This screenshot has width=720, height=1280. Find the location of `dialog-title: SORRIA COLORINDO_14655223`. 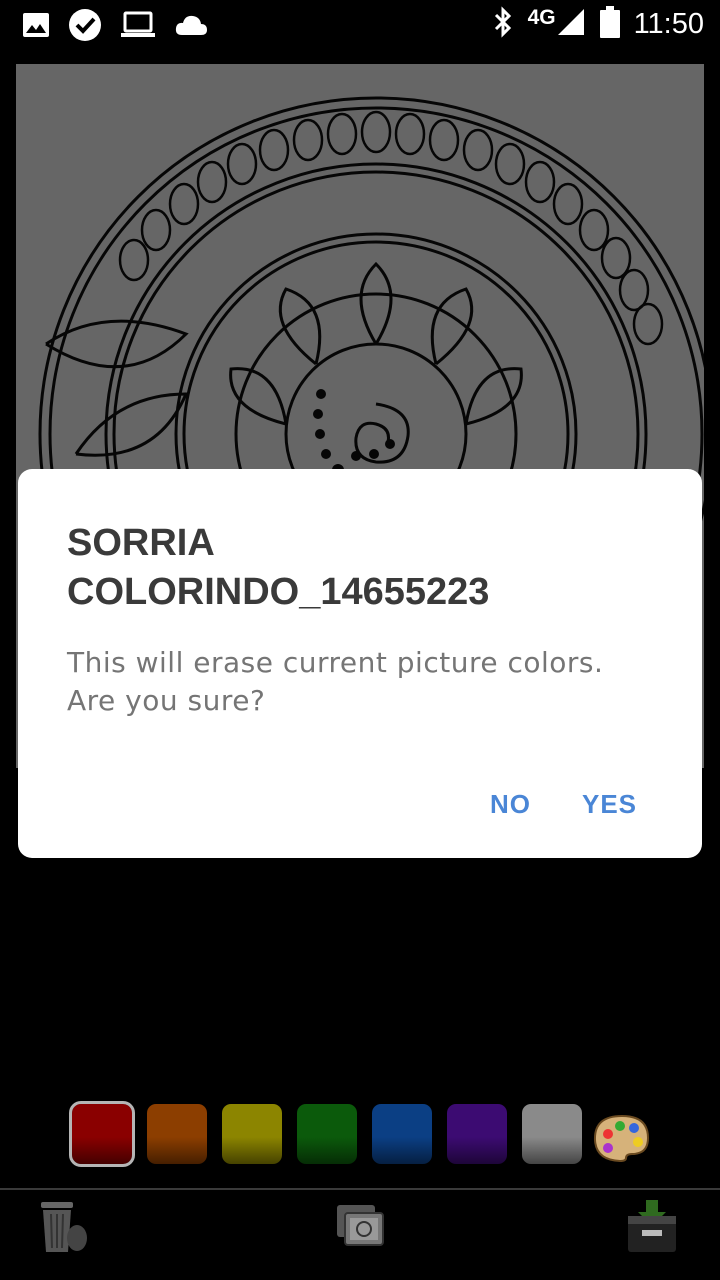

dialog-title: SORRIA COLORINDO_14655223 is located at coordinates (278, 567).